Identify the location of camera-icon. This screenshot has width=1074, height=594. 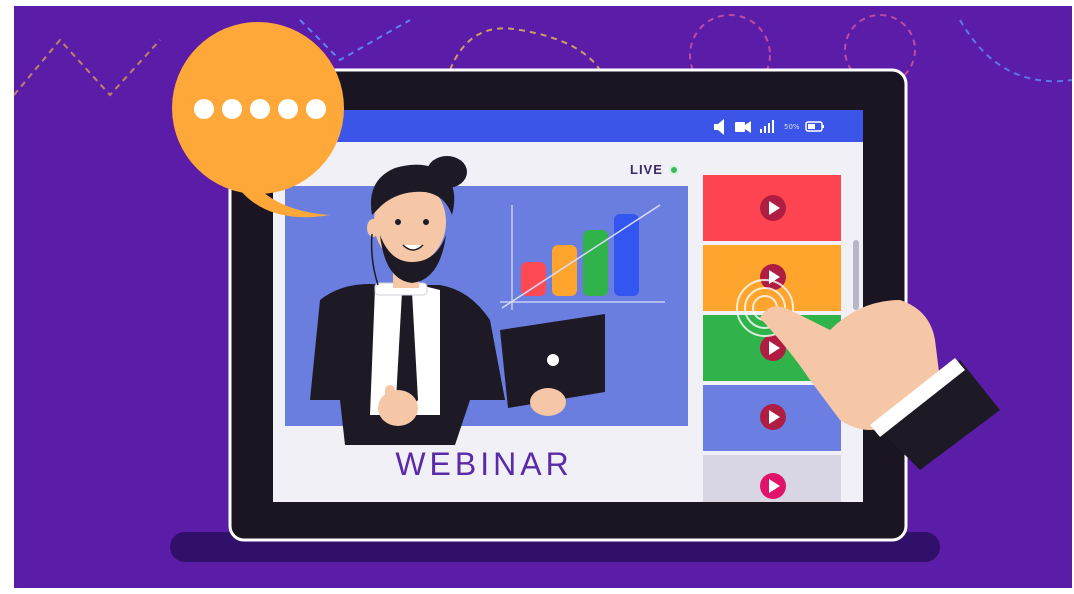
(743, 127).